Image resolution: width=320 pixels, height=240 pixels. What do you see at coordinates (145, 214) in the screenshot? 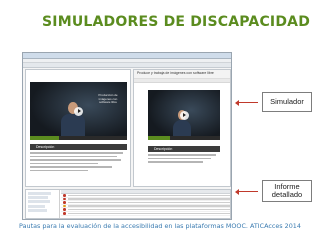
I see `report-row` at bounding box center [145, 214].